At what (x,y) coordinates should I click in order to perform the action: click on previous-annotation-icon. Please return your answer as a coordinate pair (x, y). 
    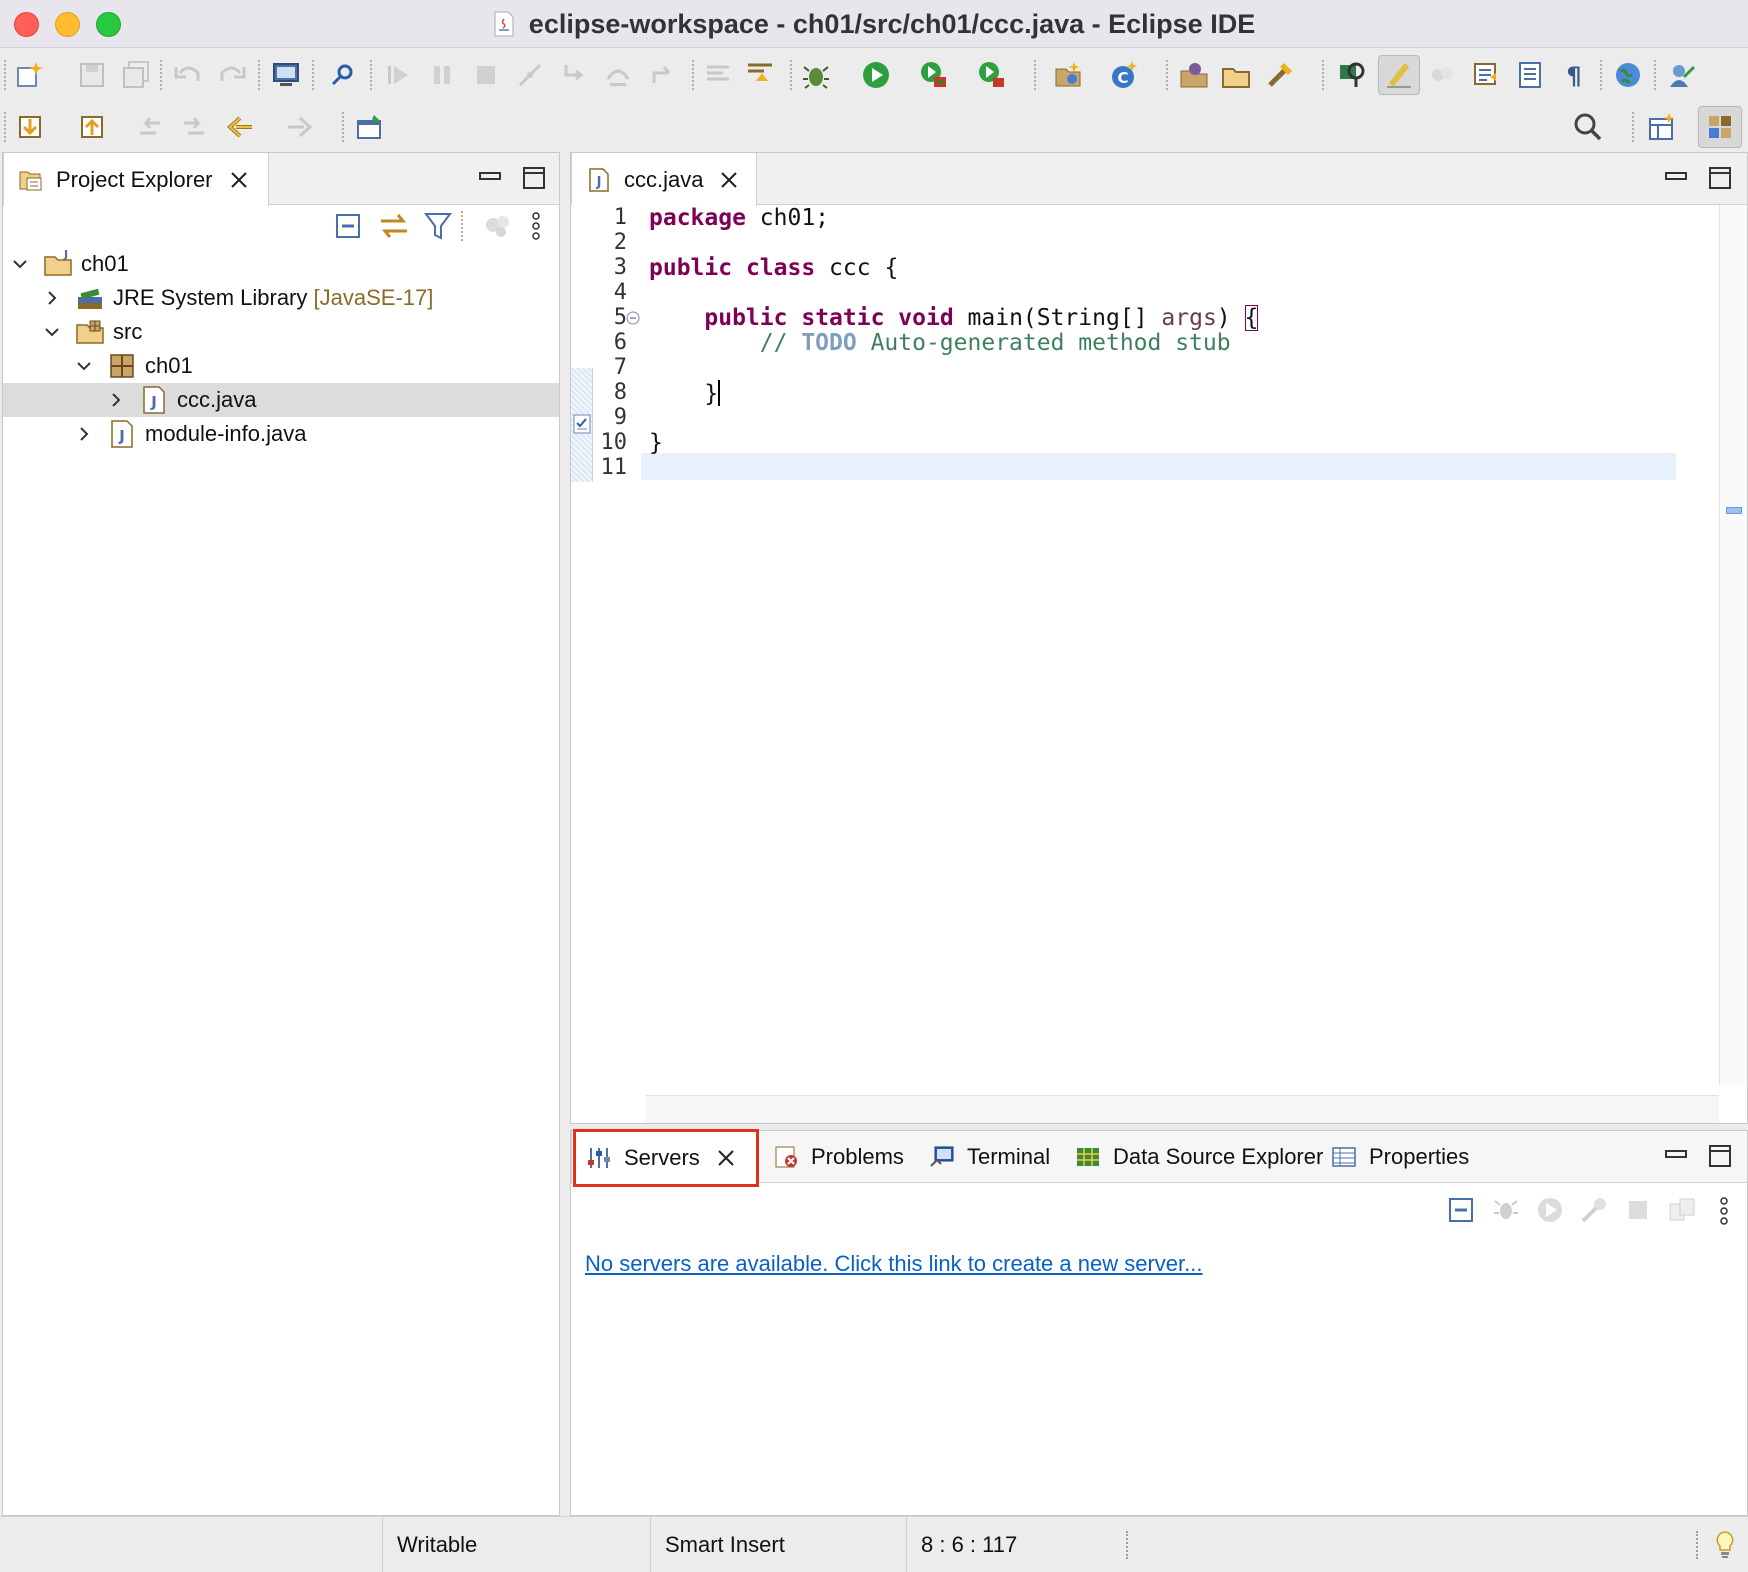
    Looking at the image, I should click on (94, 127).